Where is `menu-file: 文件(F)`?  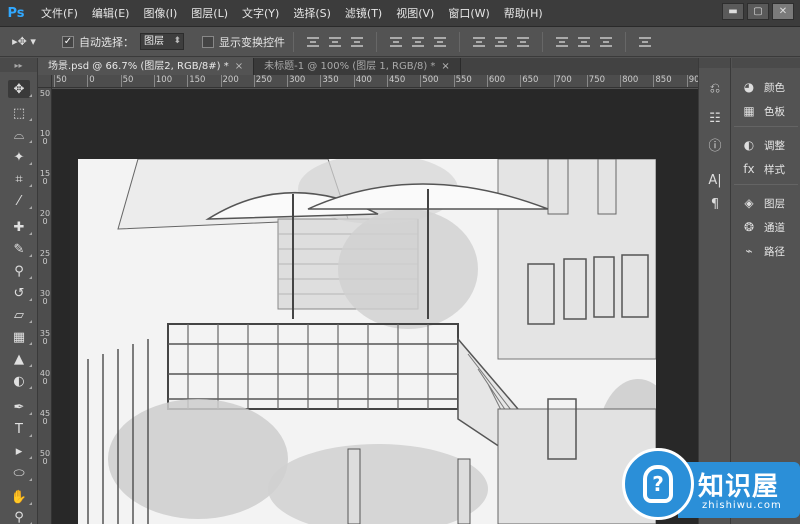
menu-file: 文件(F) is located at coordinates (59, 13).